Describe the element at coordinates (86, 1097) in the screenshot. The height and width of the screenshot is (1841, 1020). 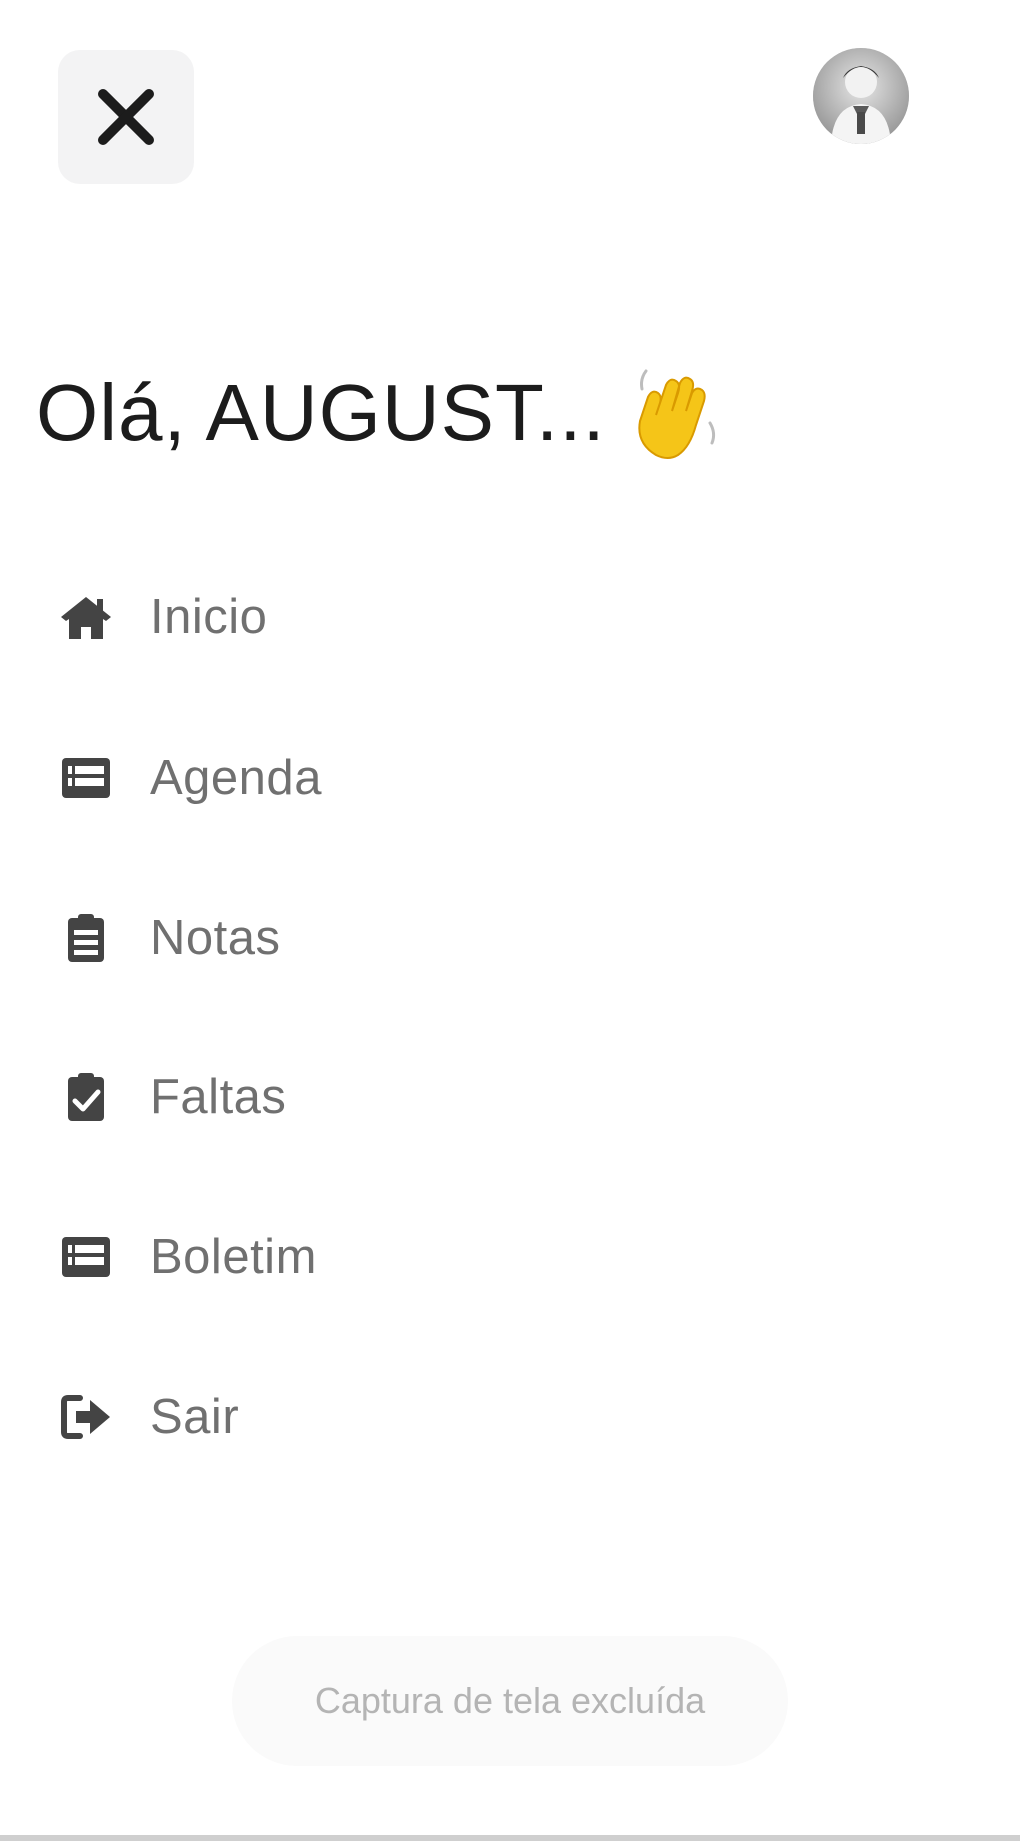
I see `clipboard-check-icon` at that location.